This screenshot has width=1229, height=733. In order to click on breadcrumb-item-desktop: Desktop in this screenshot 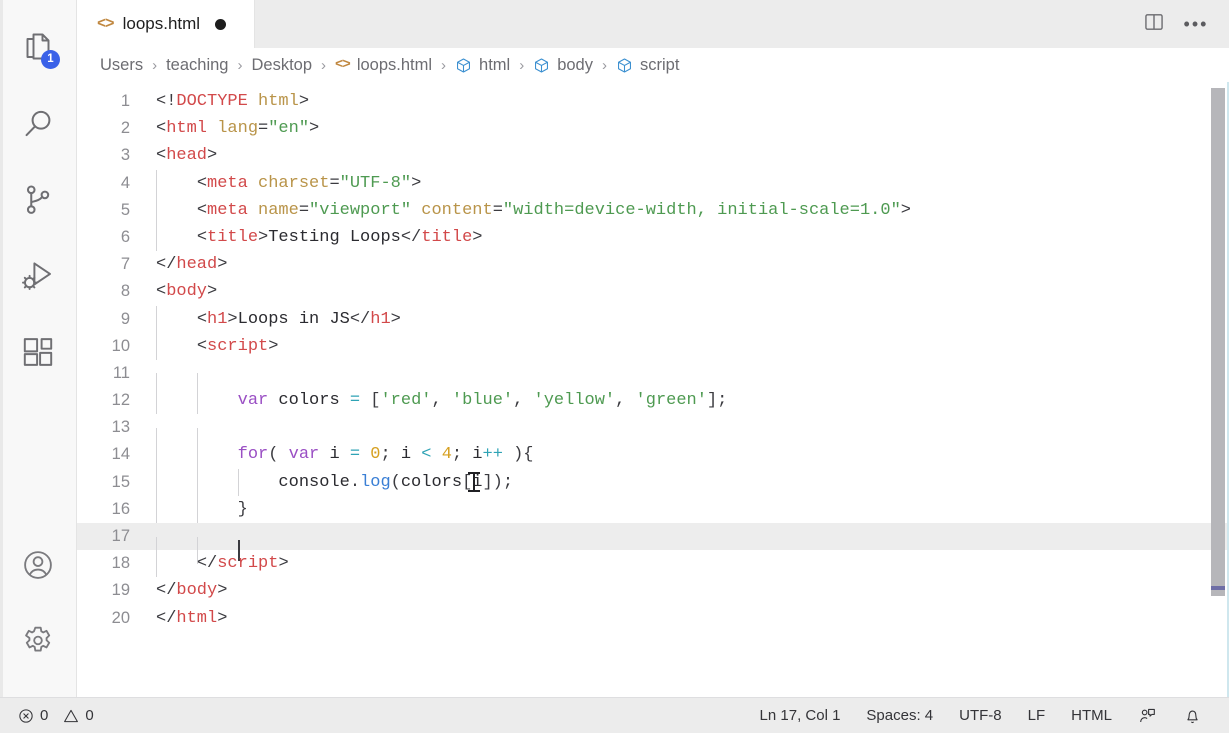, I will do `click(281, 65)`.